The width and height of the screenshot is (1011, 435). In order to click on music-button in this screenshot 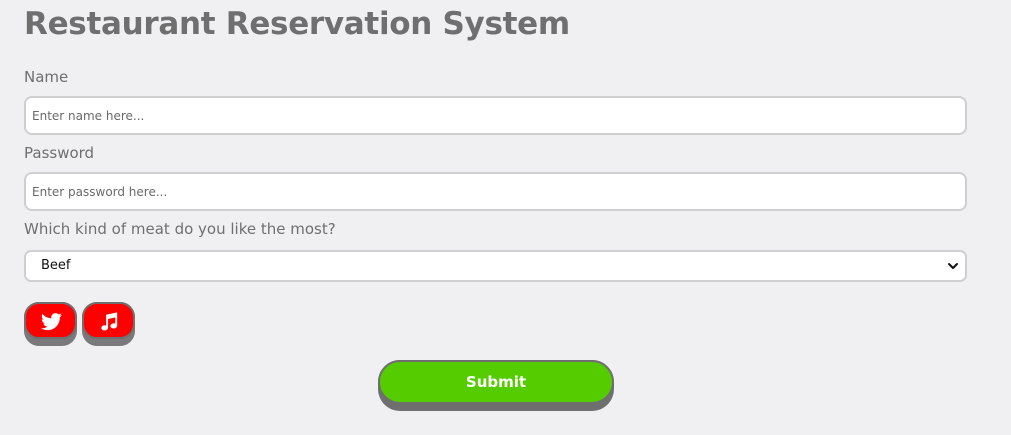, I will do `click(108, 324)`.